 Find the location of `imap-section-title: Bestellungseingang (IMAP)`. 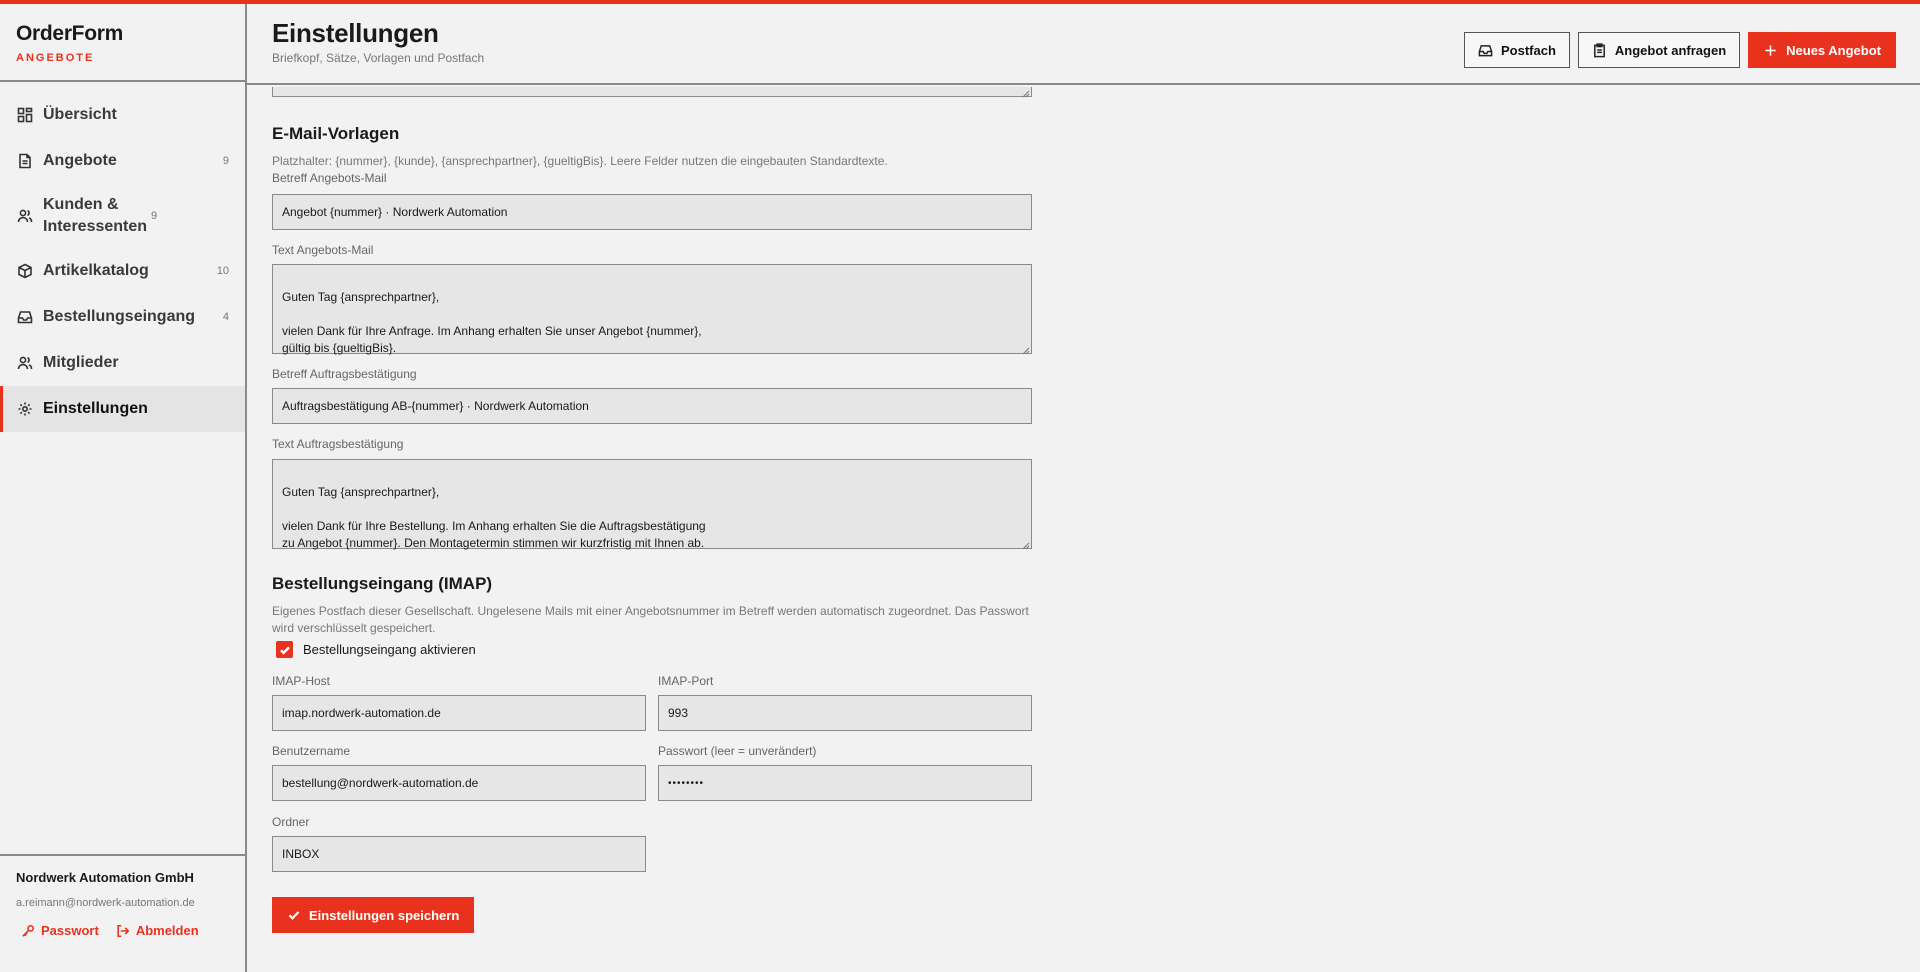

imap-section-title: Bestellungseingang (IMAP) is located at coordinates (382, 583).